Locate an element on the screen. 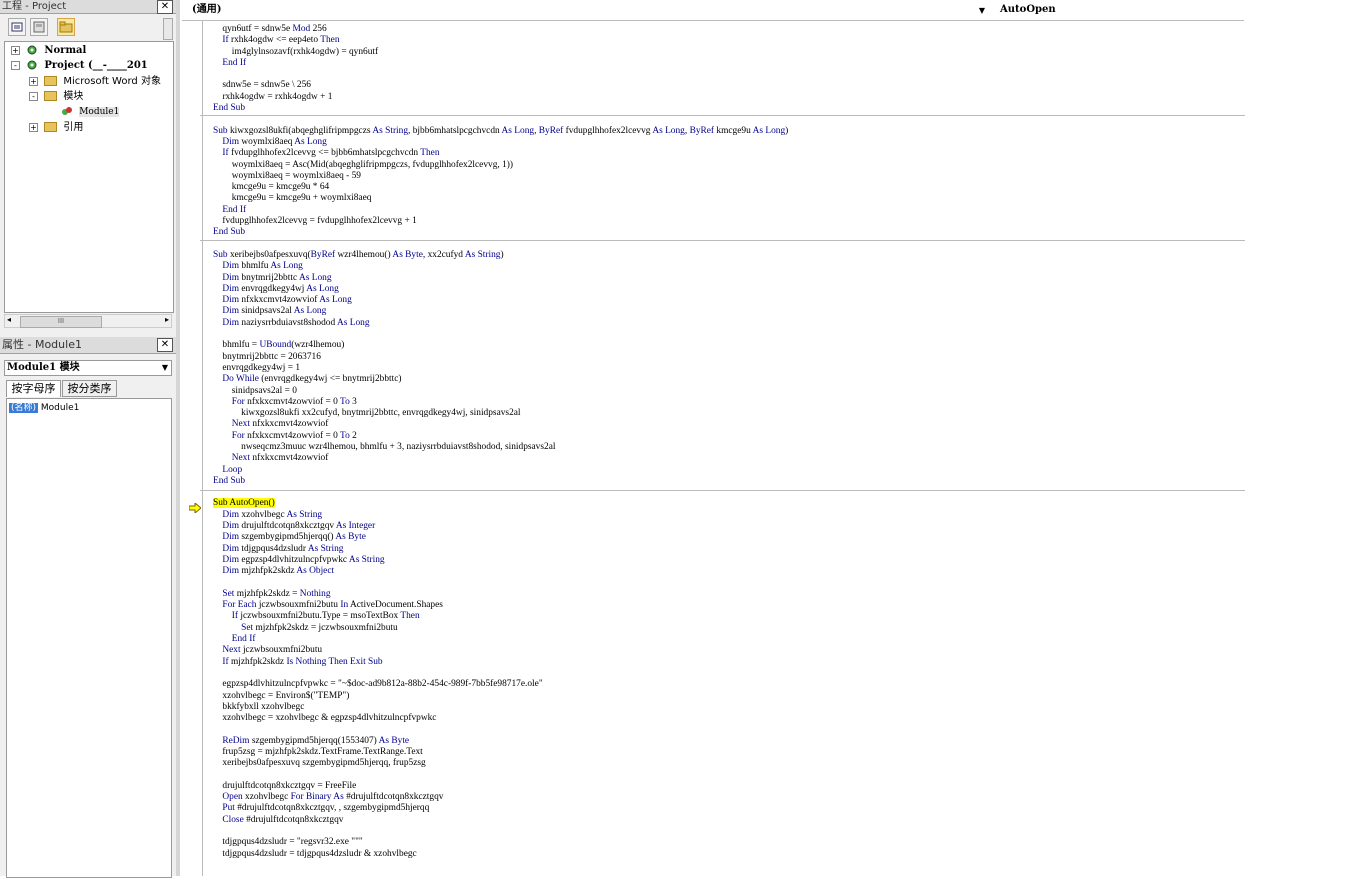  code-line: Sub AutoOpen() is located at coordinates (728, 503).